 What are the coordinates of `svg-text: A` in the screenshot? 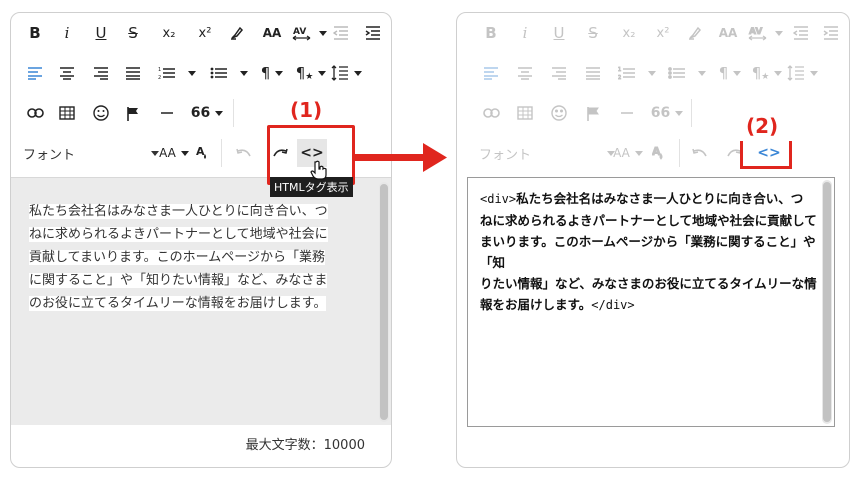 It's located at (200, 151).